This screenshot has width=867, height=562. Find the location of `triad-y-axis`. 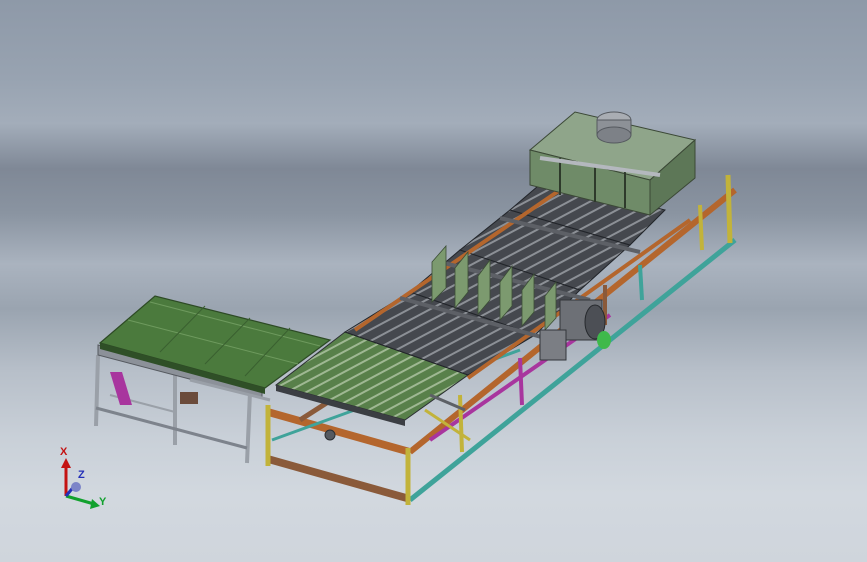

triad-y-axis is located at coordinates (80, 500).